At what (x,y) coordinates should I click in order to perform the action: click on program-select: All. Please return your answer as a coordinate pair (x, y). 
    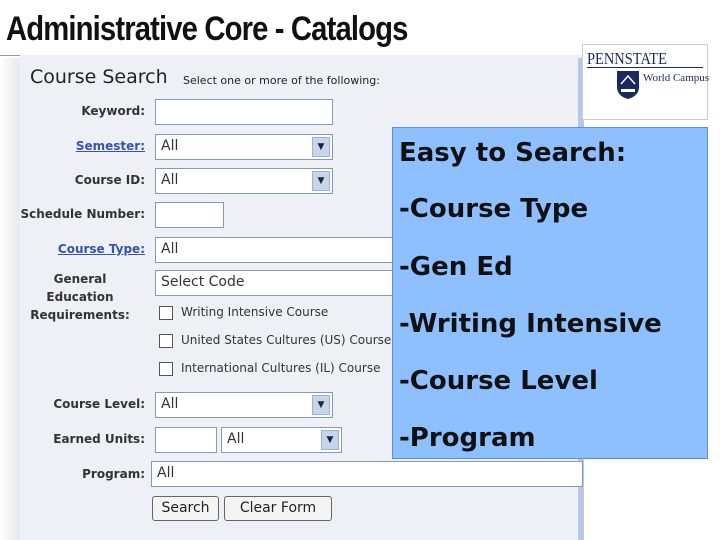
    Looking at the image, I should click on (367, 474).